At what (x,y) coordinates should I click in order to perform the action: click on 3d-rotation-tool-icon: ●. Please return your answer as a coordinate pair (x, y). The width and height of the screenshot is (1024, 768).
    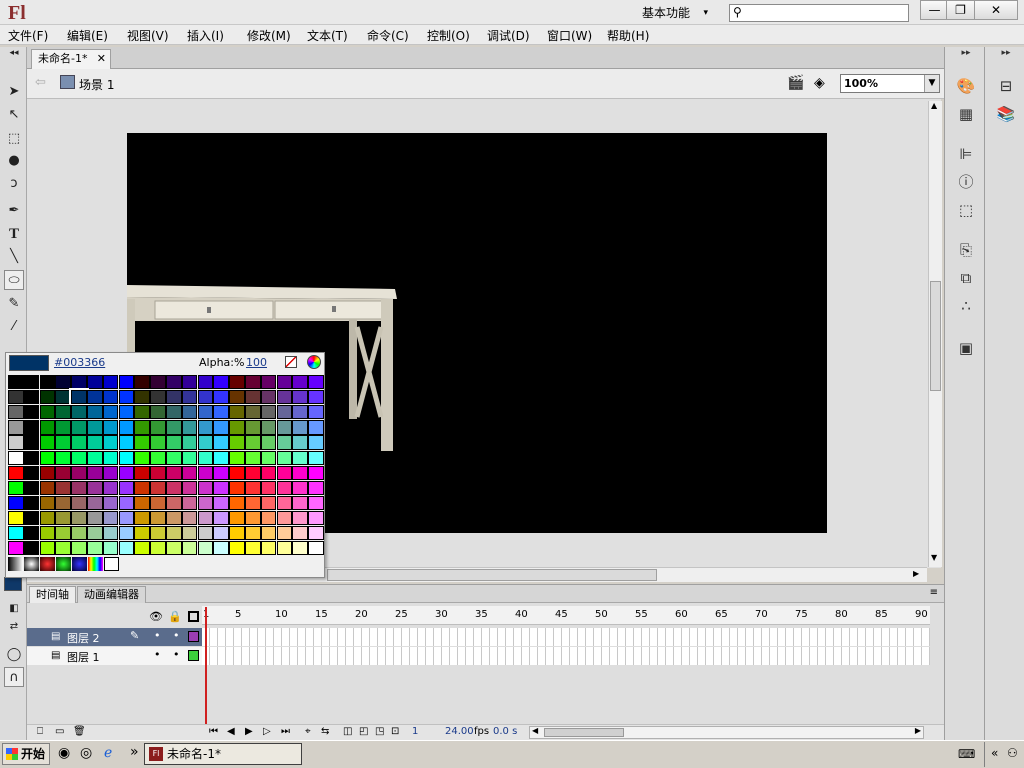
    Looking at the image, I should click on (14, 161).